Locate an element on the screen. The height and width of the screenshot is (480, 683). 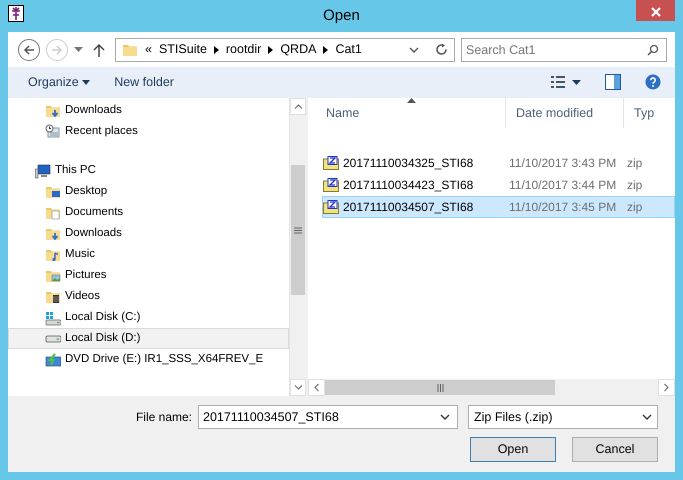
file-name: 20171110034325_STI68 is located at coordinates (408, 163).